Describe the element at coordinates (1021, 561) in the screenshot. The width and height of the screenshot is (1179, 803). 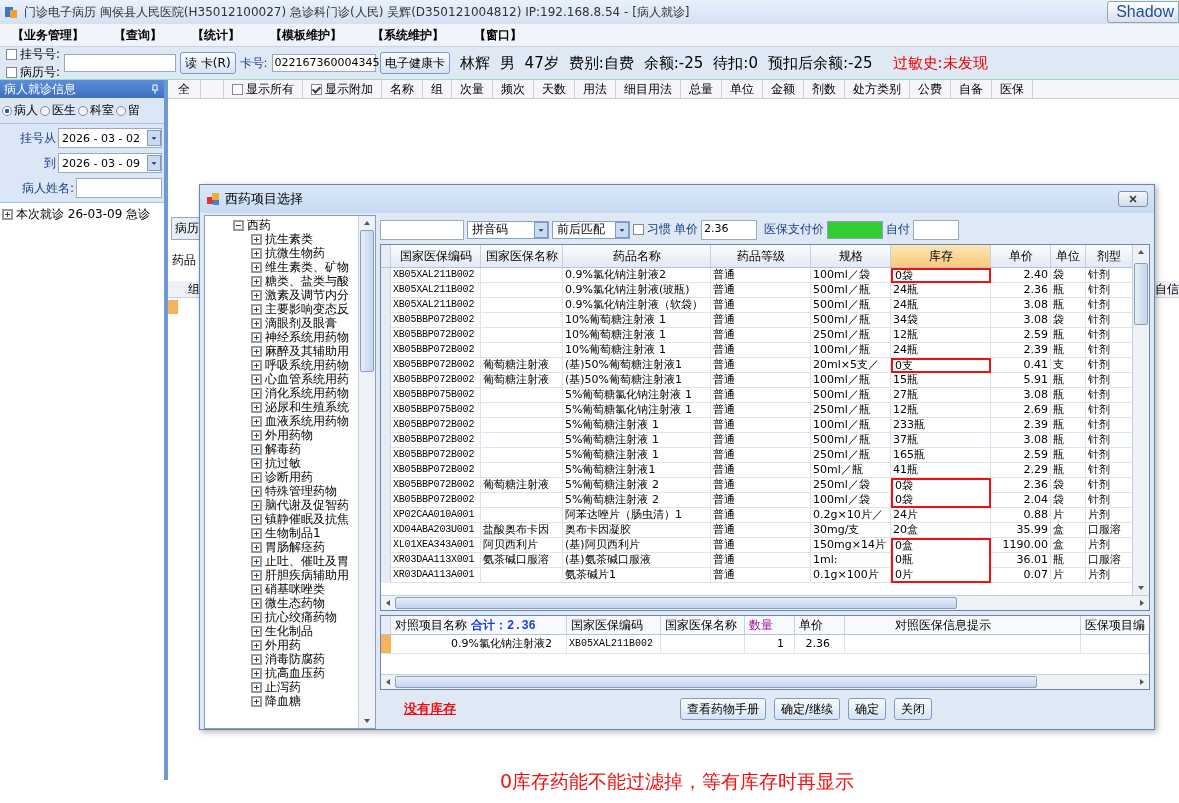
I see `table-cell: 36.01` at that location.